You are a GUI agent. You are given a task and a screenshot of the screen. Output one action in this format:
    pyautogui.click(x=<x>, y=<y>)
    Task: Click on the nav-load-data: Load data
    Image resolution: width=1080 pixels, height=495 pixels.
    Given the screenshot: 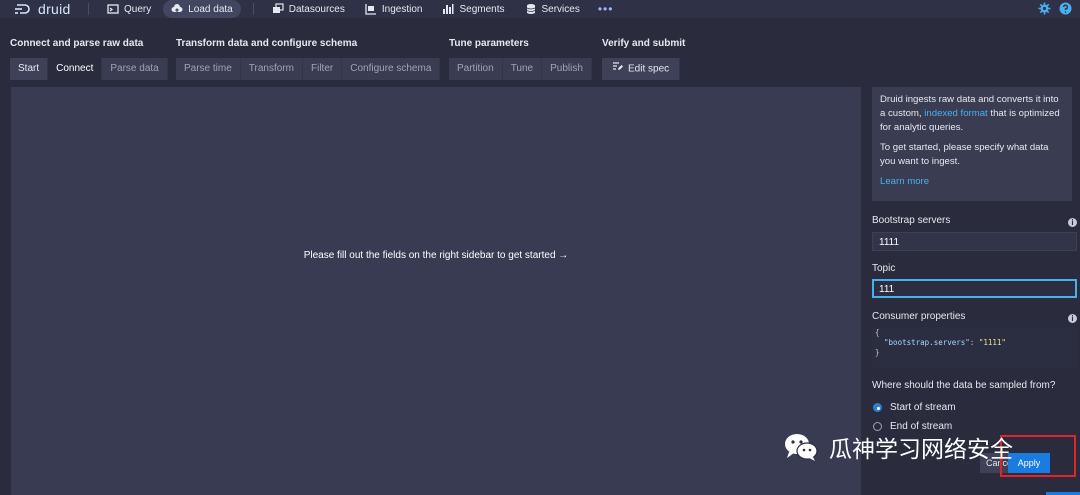 What is the action you would take?
    pyautogui.click(x=202, y=9)
    